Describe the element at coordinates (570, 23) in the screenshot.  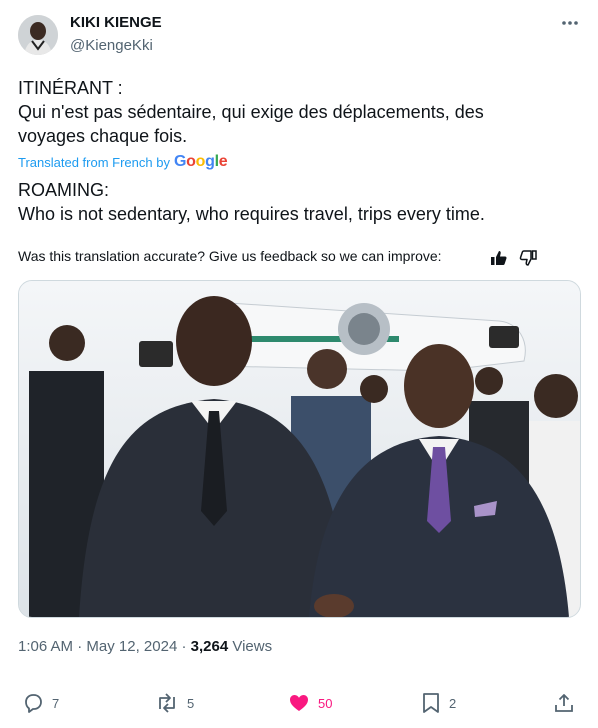
I see `more-options-icon` at that location.